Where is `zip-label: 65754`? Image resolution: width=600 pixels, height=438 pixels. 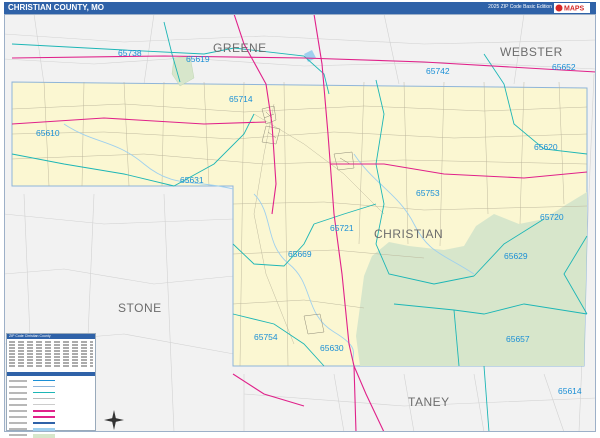 zip-label: 65754 is located at coordinates (266, 337).